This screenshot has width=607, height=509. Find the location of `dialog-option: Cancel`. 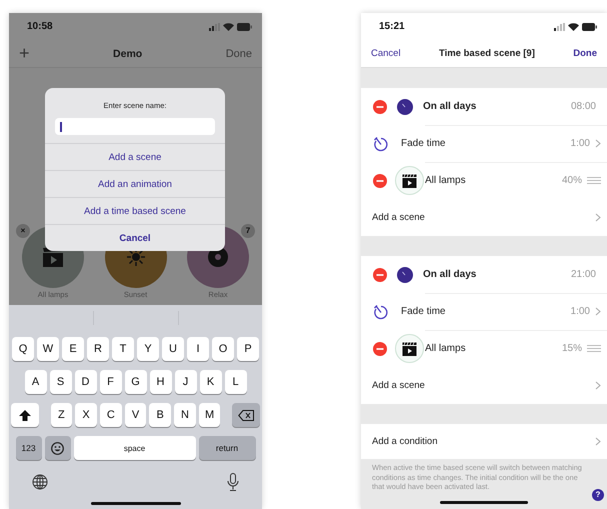

dialog-option: Cancel is located at coordinates (135, 237).